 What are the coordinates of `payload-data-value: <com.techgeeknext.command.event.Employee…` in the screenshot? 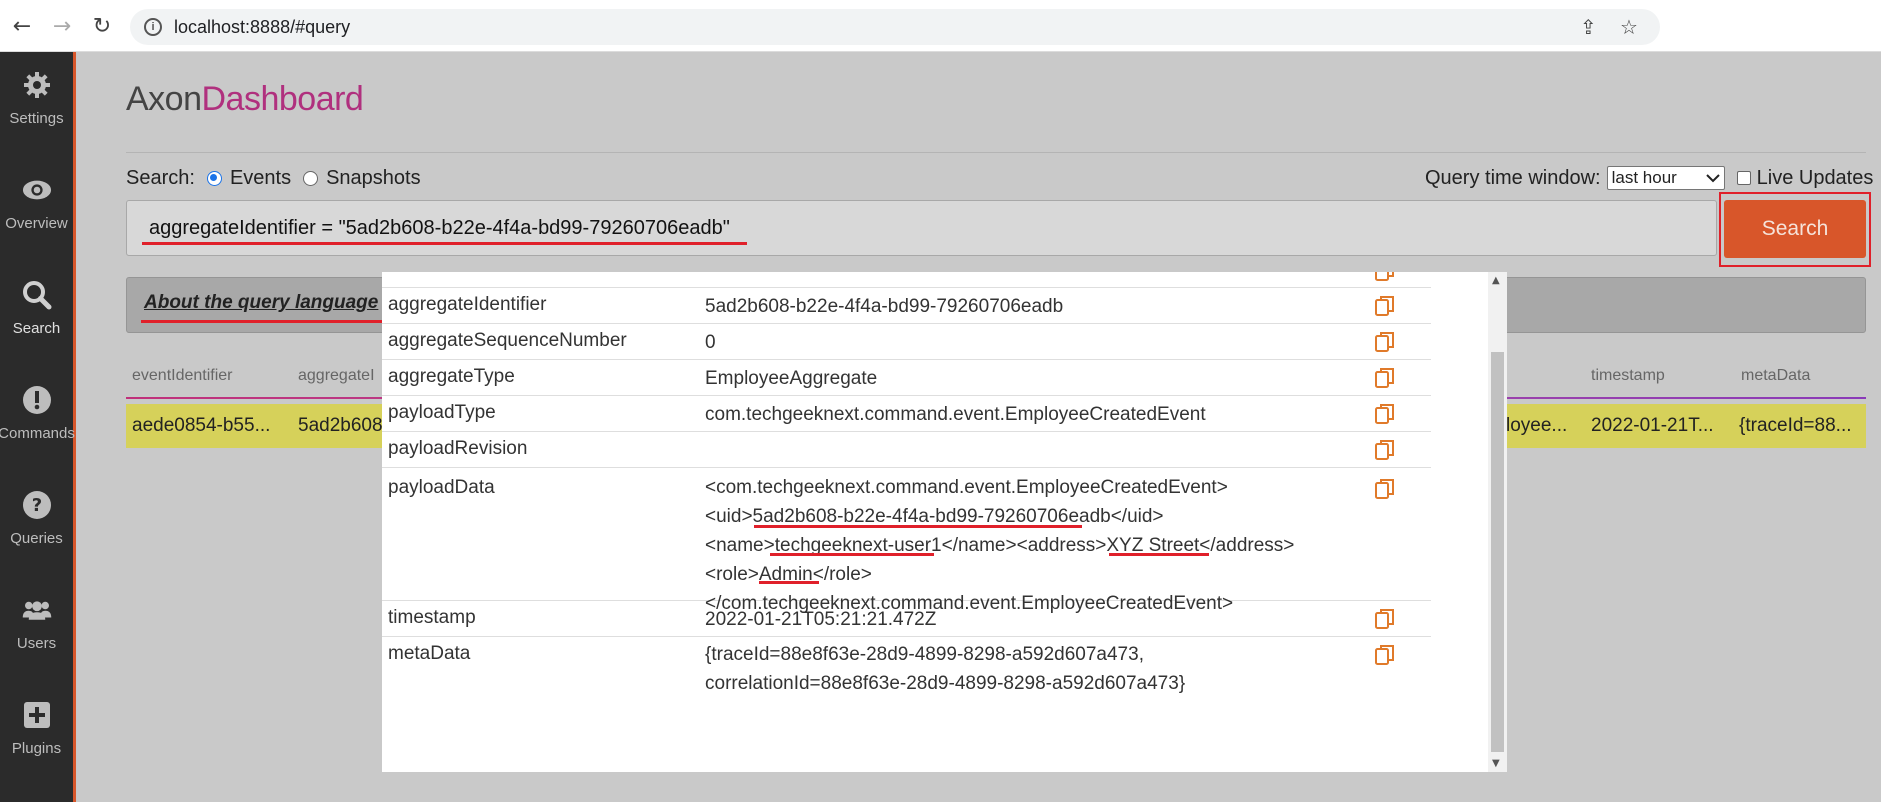 It's located at (999, 545).